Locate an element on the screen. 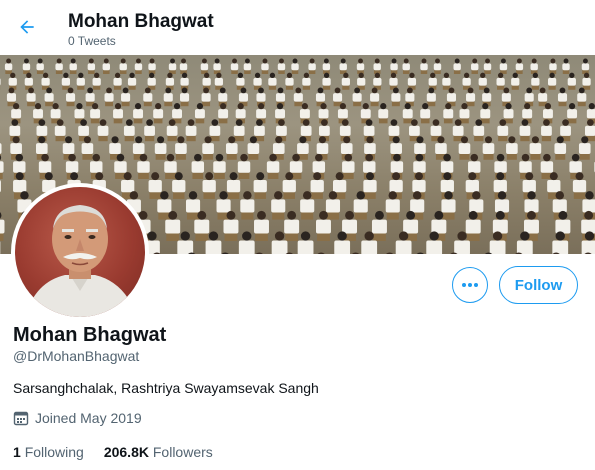 This screenshot has height=470, width=595. back-button is located at coordinates (27, 27).